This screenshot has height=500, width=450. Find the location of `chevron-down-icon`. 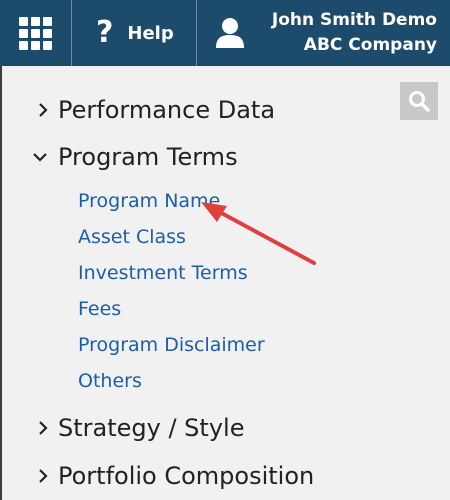

chevron-down-icon is located at coordinates (40, 157).